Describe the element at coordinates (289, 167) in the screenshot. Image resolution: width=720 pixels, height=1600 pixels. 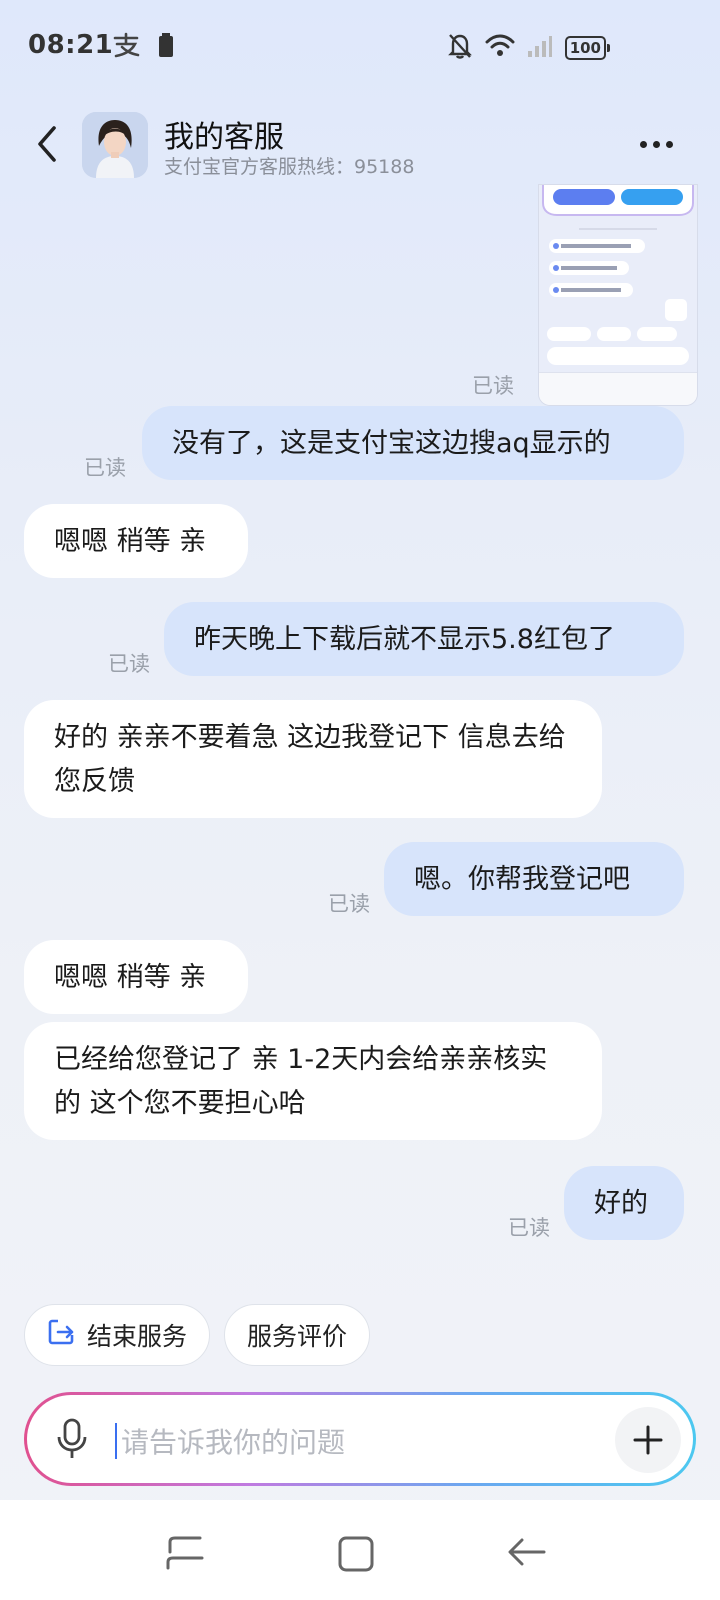
I see `hotline-subtitle: 支付宝官方客服热线：95188` at that location.